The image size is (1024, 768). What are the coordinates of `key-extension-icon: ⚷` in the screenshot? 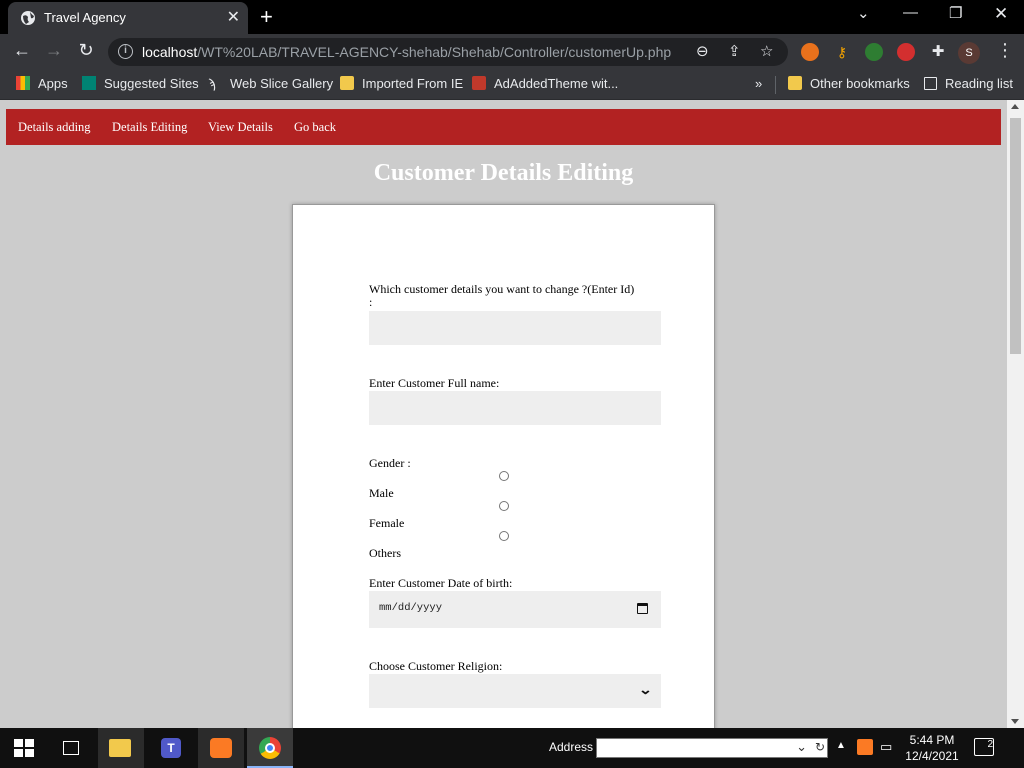 It's located at (842, 52).